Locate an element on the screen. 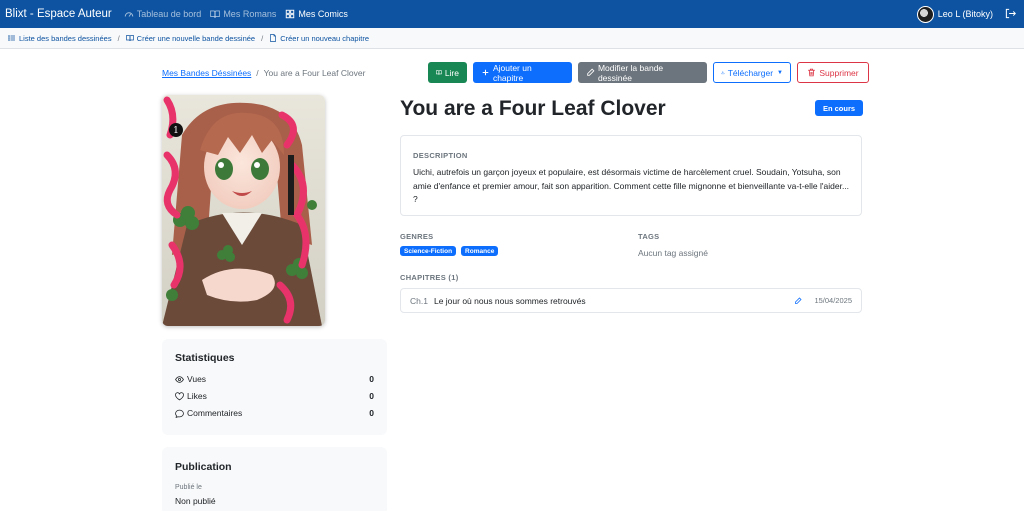  brand-link: Blixt - Espace Auteur is located at coordinates (58, 14).